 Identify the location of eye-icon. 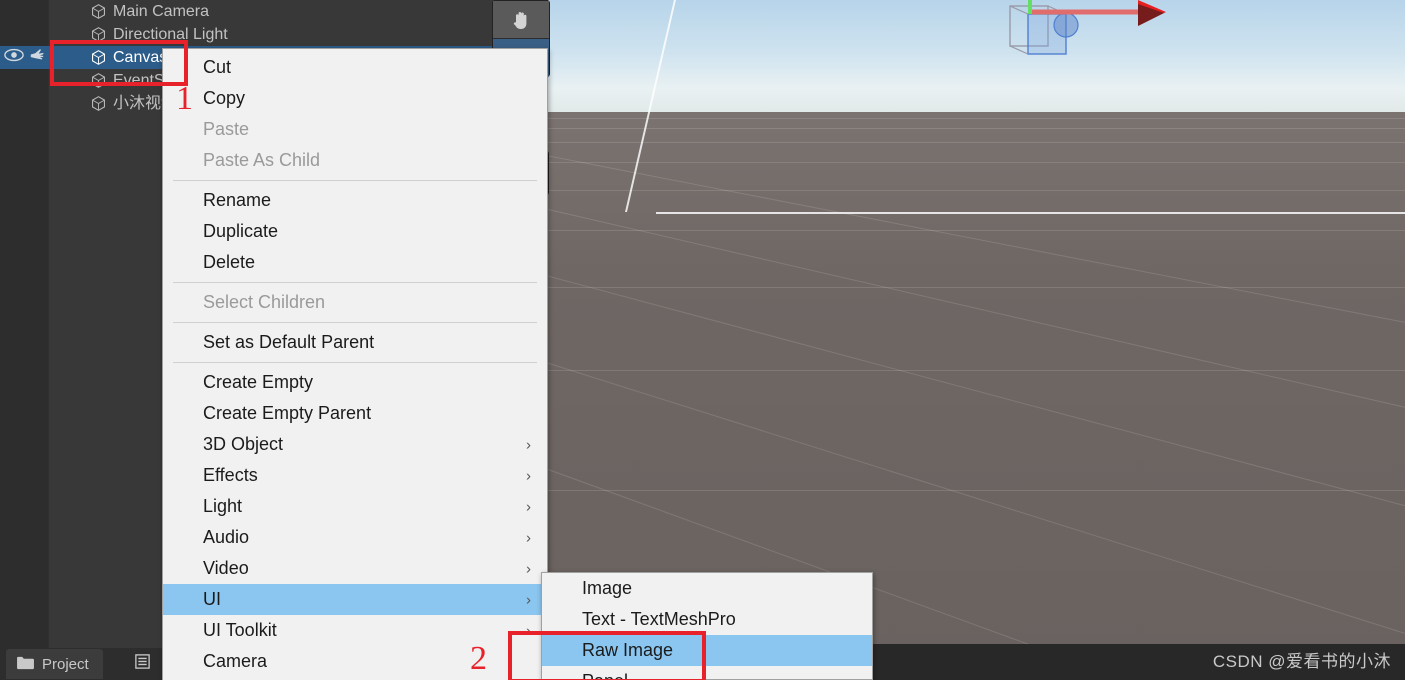
(14, 57).